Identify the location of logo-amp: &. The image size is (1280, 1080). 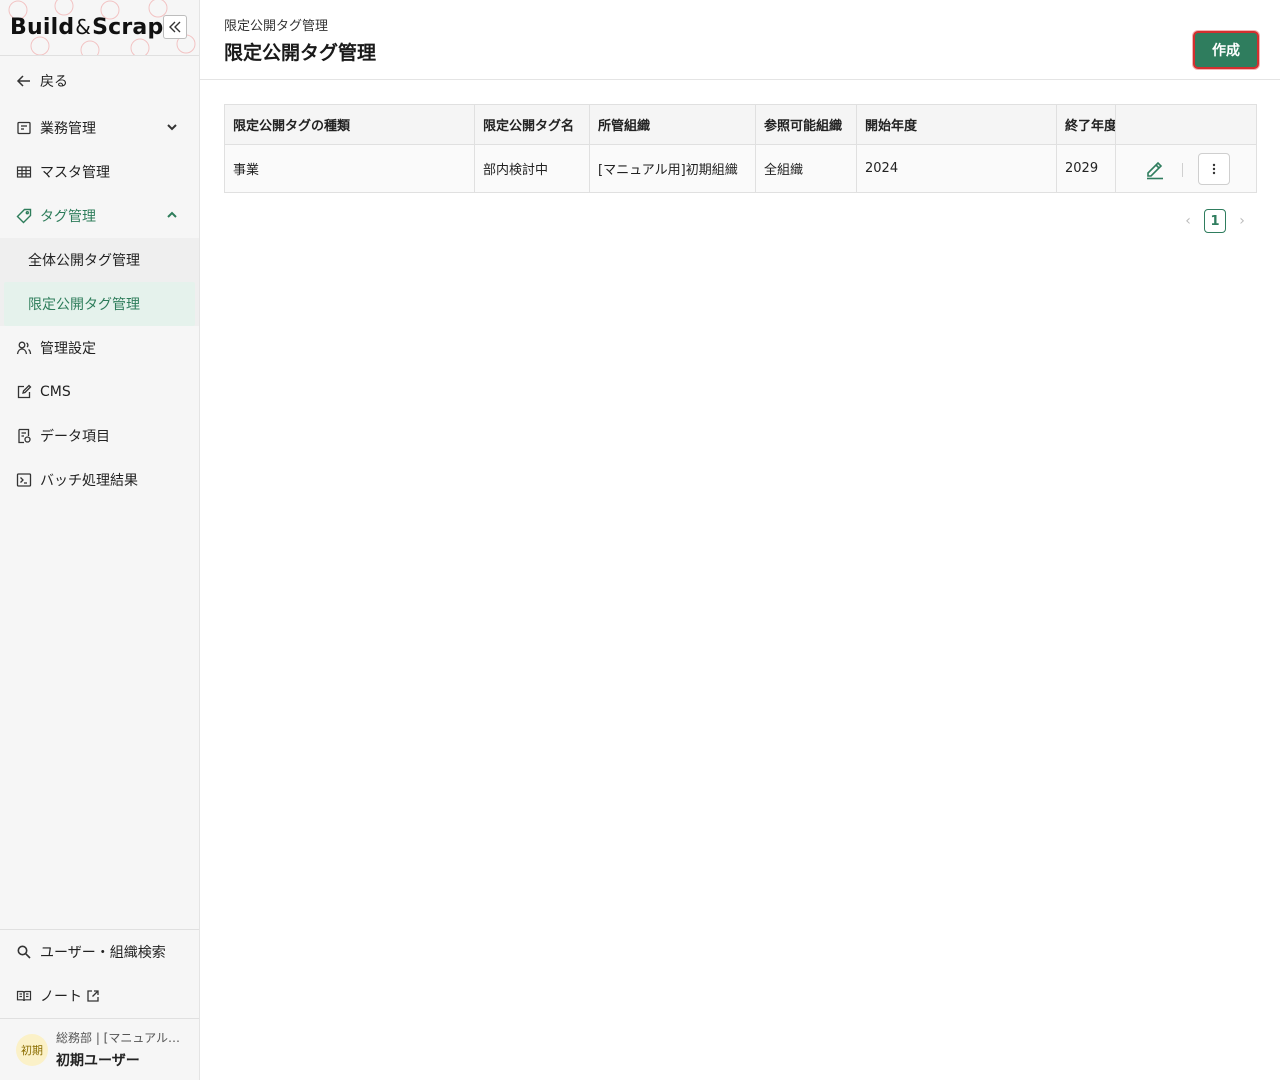
(83, 27).